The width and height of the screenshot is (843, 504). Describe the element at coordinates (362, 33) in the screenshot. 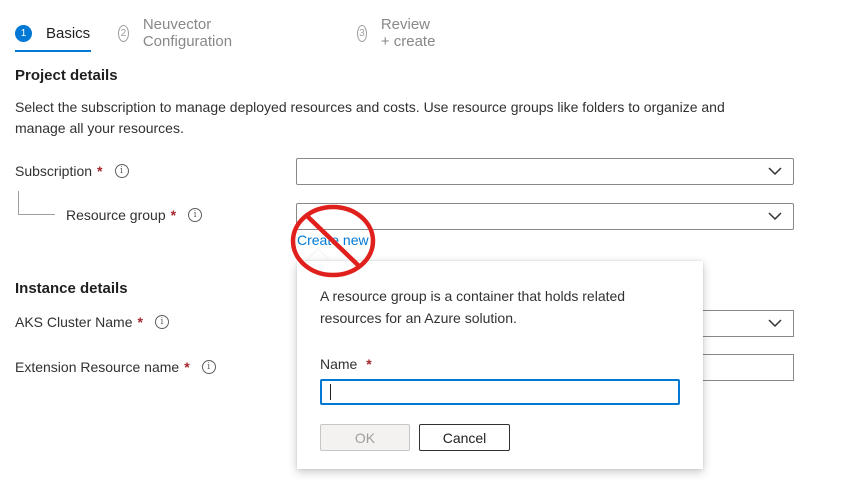

I see `step-number-3: 3` at that location.